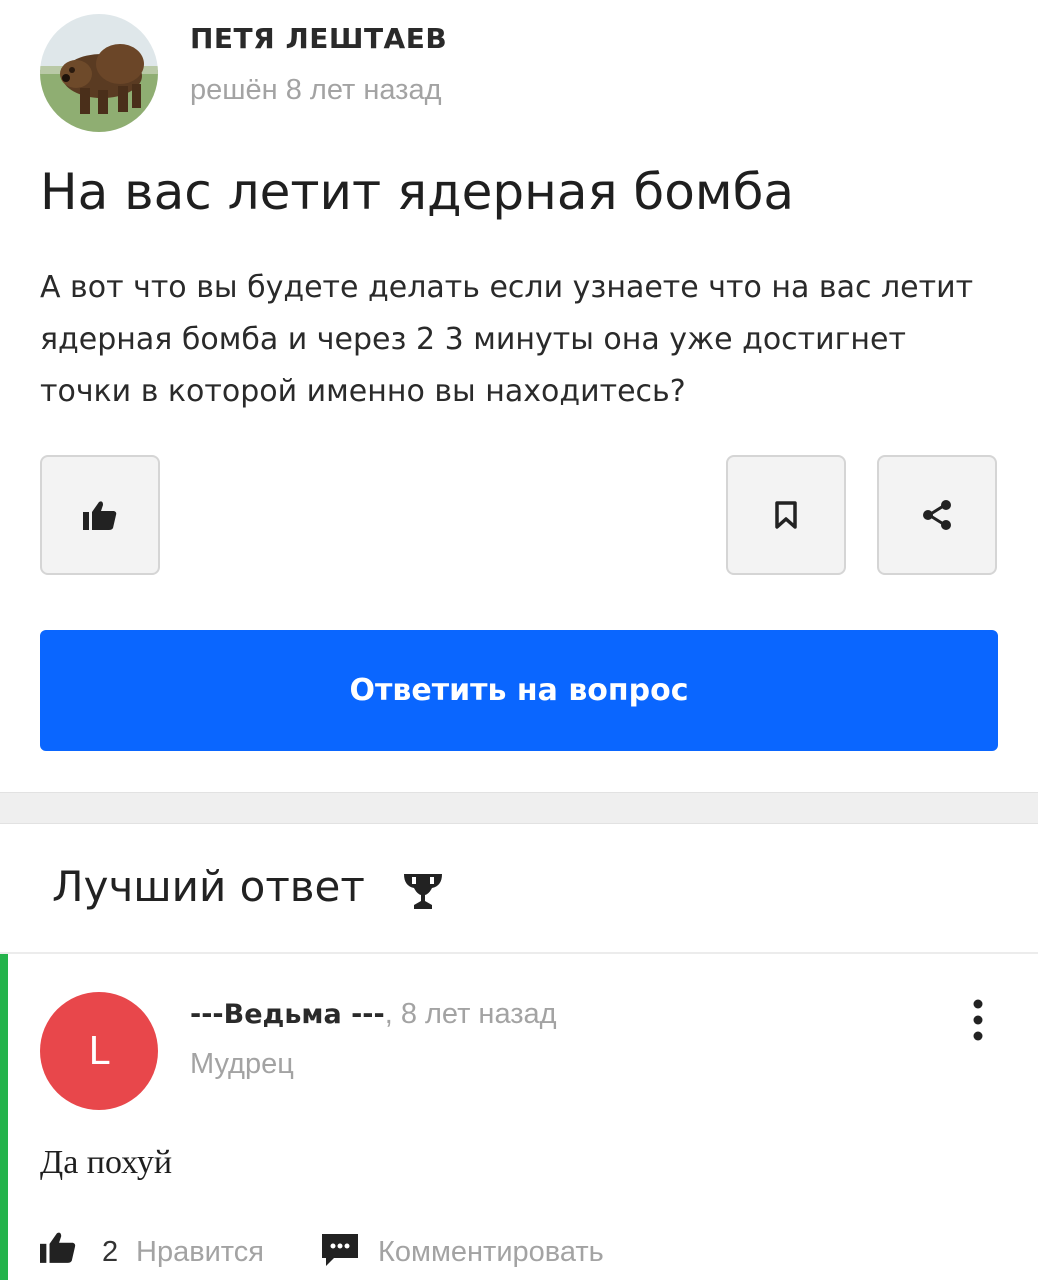 The height and width of the screenshot is (1280, 1038). Describe the element at coordinates (316, 90) in the screenshot. I see `question-status: решён 8 лет назад` at that location.